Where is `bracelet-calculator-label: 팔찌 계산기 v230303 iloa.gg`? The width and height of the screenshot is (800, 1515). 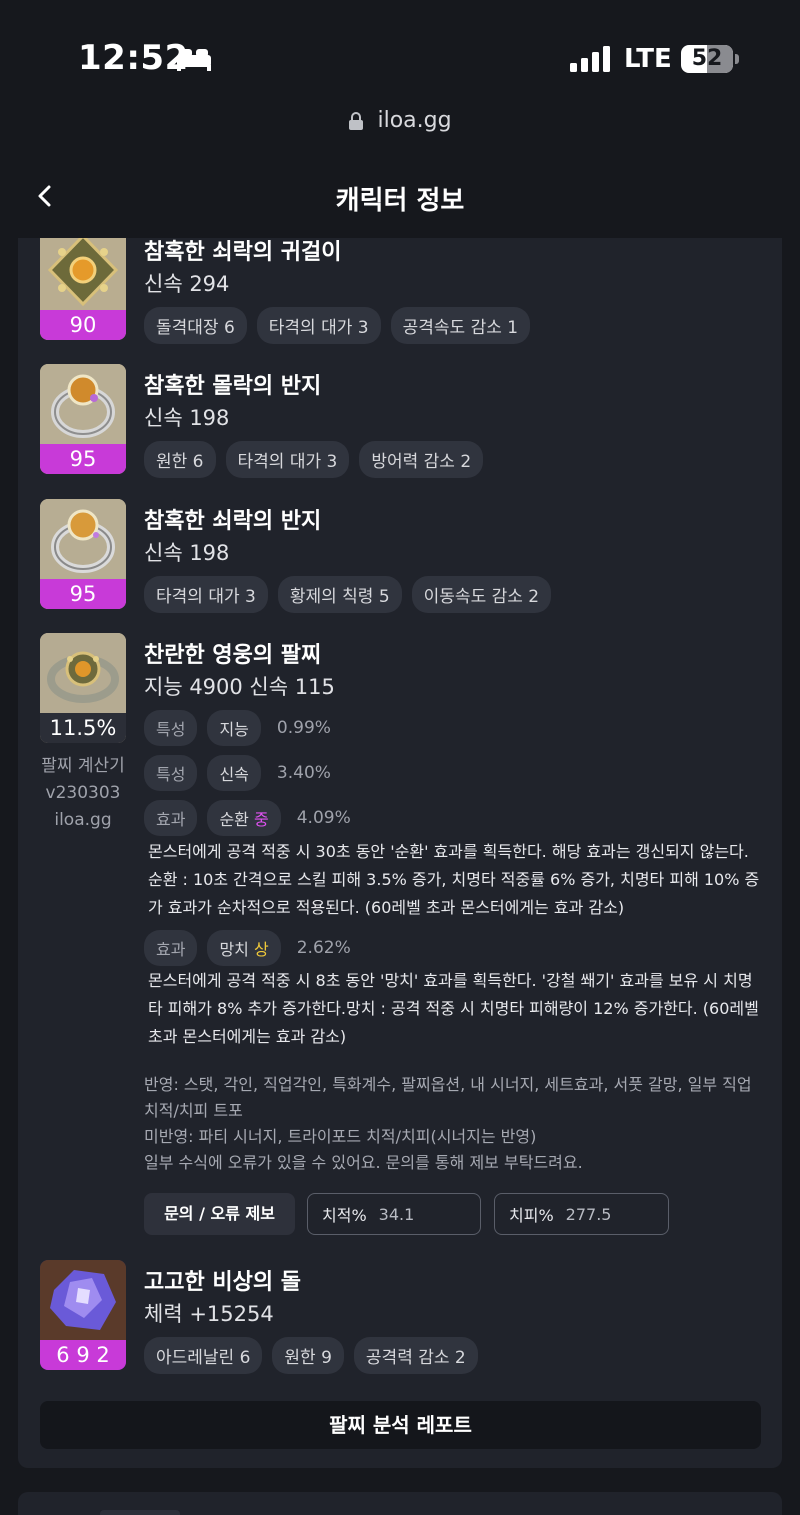 bracelet-calculator-label: 팔찌 계산기 v230303 iloa.gg is located at coordinates (83, 793).